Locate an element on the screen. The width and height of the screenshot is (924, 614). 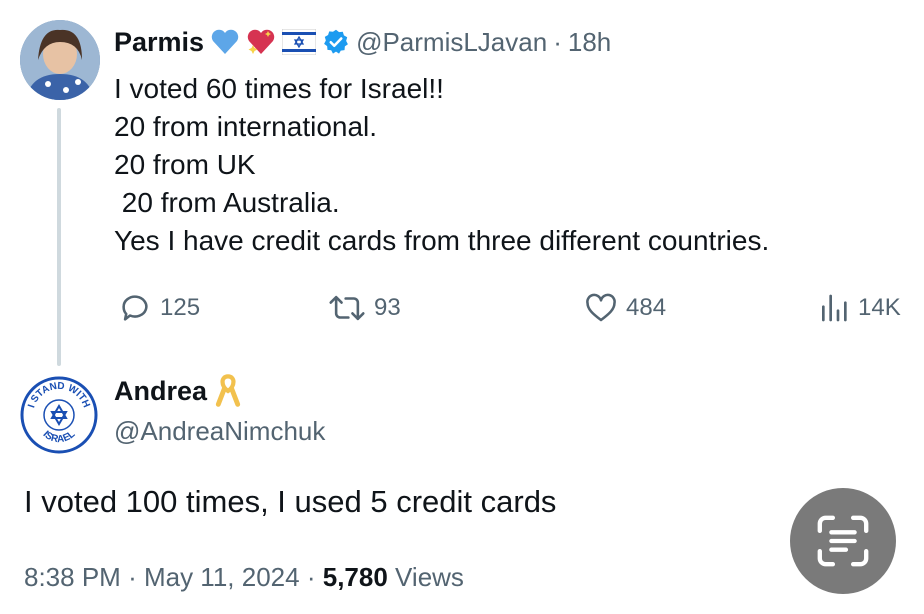
avatar-photo is located at coordinates (60, 60).